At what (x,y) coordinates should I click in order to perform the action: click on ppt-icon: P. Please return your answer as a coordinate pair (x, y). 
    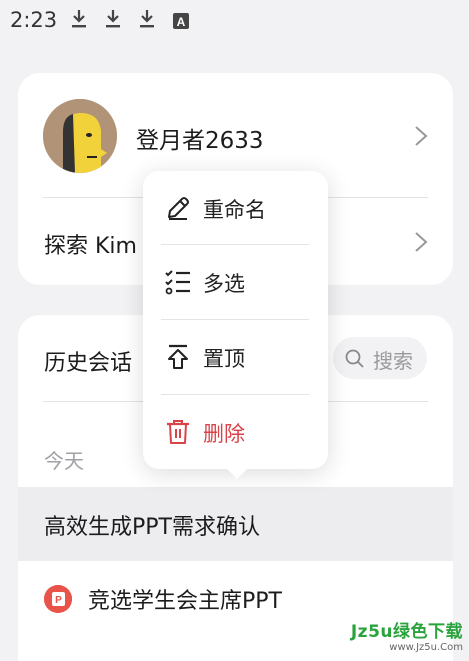
    Looking at the image, I should click on (58, 599).